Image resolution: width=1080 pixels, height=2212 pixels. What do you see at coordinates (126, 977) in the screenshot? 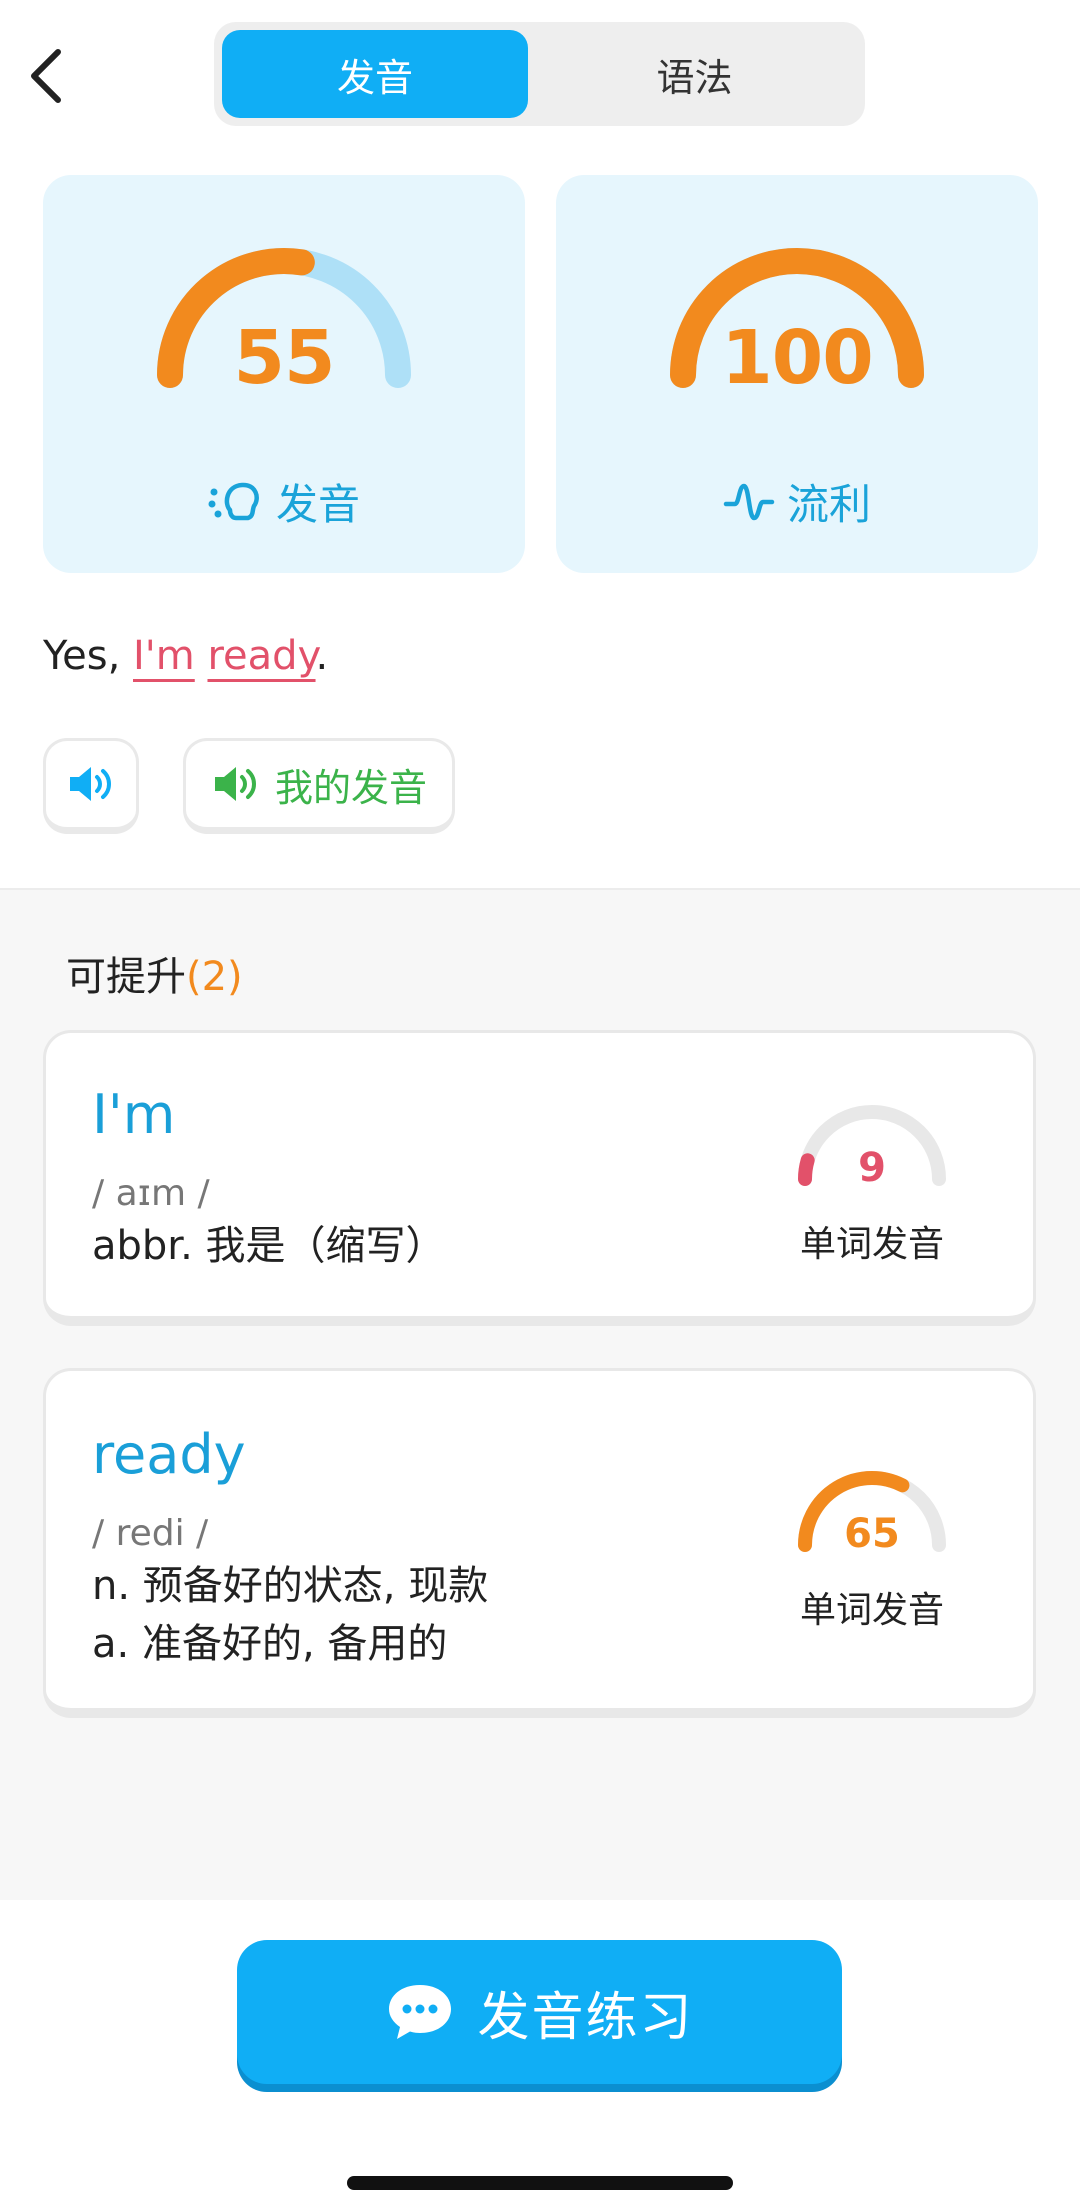
I see `improvement-title-text: 可提升` at bounding box center [126, 977].